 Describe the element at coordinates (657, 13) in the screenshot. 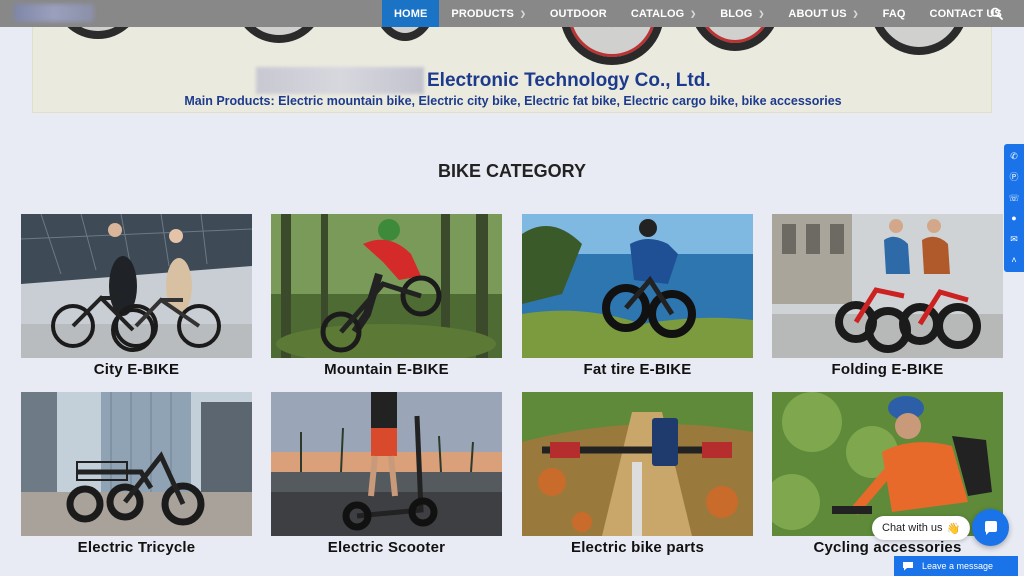

I see `nav-item-label: CATALOG` at that location.